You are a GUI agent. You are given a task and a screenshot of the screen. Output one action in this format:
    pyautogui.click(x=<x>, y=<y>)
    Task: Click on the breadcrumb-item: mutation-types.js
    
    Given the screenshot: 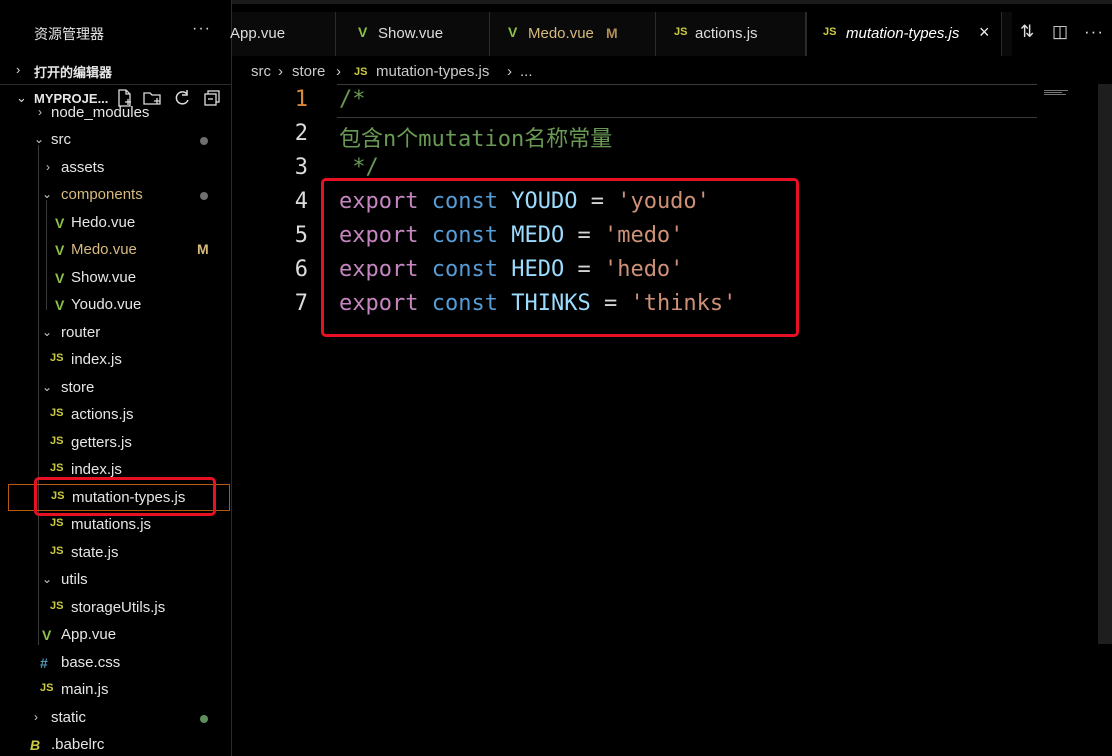 What is the action you would take?
    pyautogui.click(x=432, y=71)
    